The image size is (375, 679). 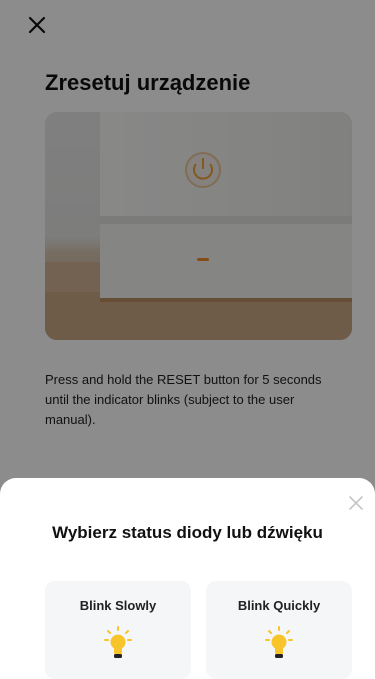 I want to click on sheet-title: Wybierz status diody lub dźwięku, so click(x=187, y=532).